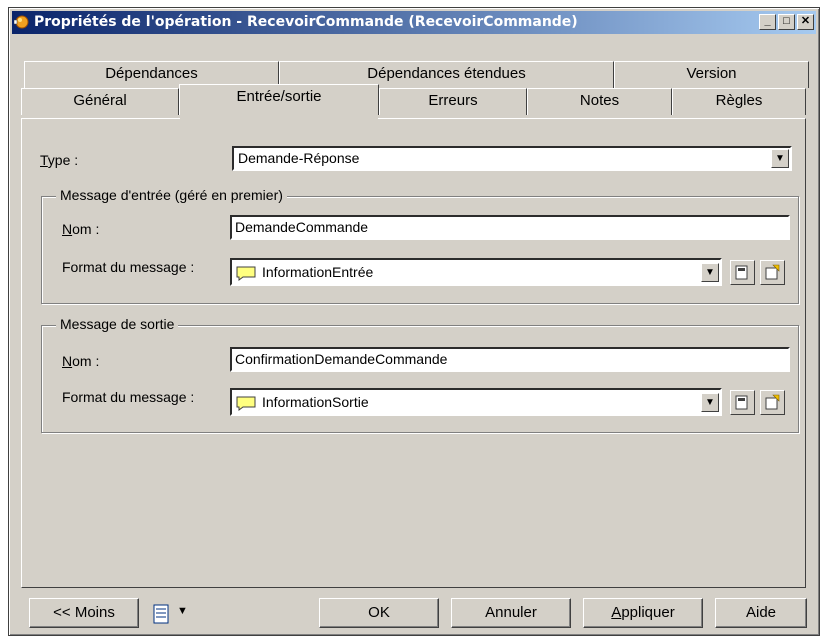 Image resolution: width=829 pixels, height=642 pixels. What do you see at coordinates (81, 361) in the screenshot?
I see `output-name-label: Nom :` at bounding box center [81, 361].